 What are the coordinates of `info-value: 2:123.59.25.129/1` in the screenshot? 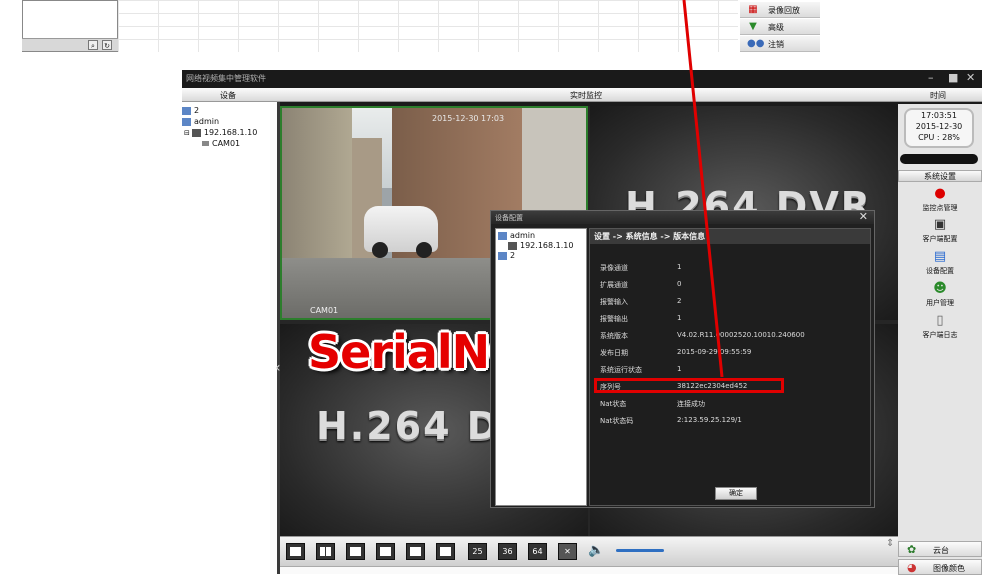 It's located at (709, 420).